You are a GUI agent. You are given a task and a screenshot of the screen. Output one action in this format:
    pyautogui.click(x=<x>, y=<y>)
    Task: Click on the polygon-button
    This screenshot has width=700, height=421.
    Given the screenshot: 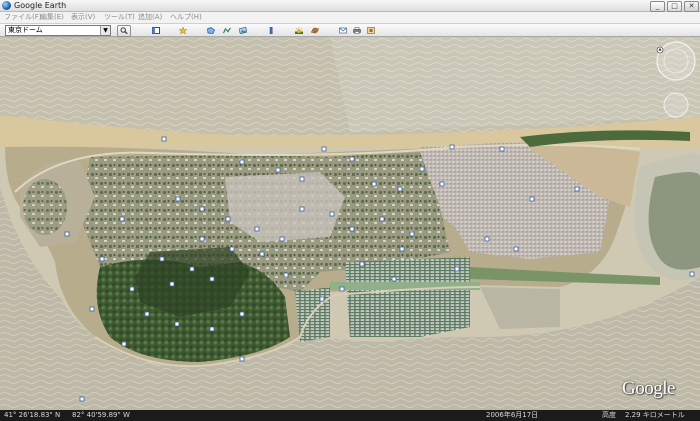 What is the action you would take?
    pyautogui.click(x=211, y=31)
    